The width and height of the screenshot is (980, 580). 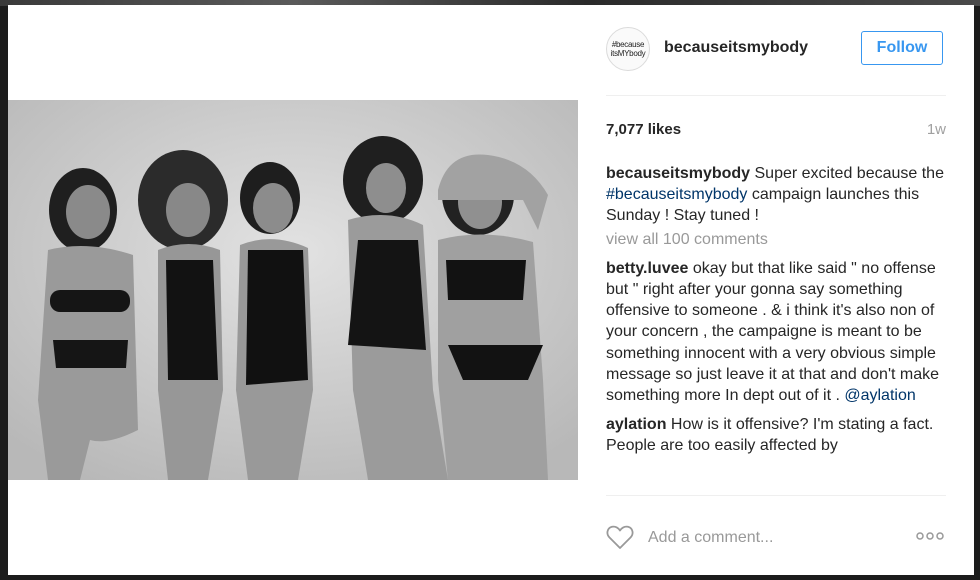 I want to click on avatar-text-line-2: itsMYbody, so click(x=628, y=53).